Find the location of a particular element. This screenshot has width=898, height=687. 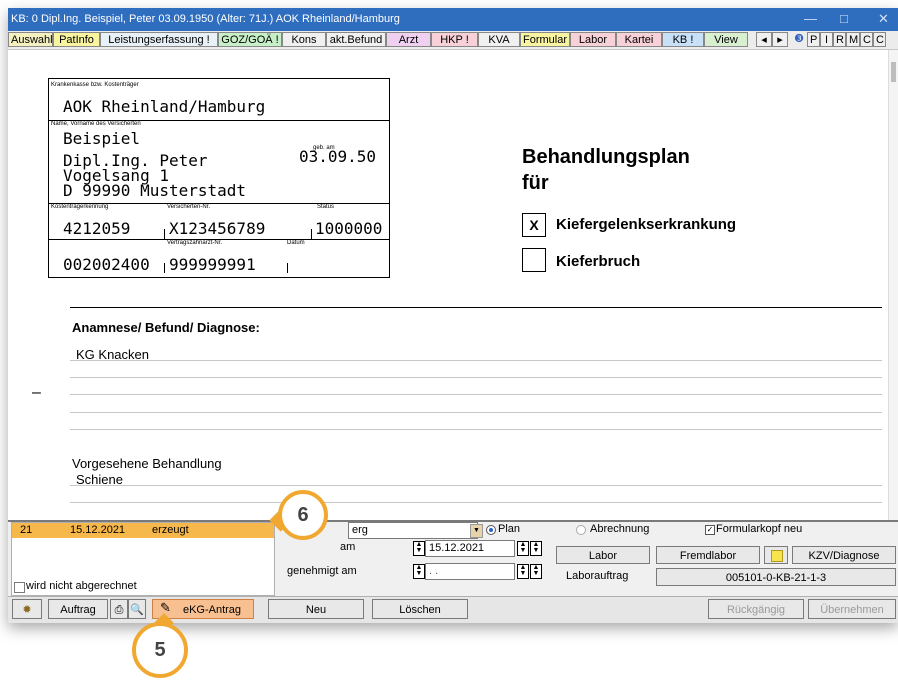

behandlung-heading: Vorgesehene Behandlung is located at coordinates (147, 463).